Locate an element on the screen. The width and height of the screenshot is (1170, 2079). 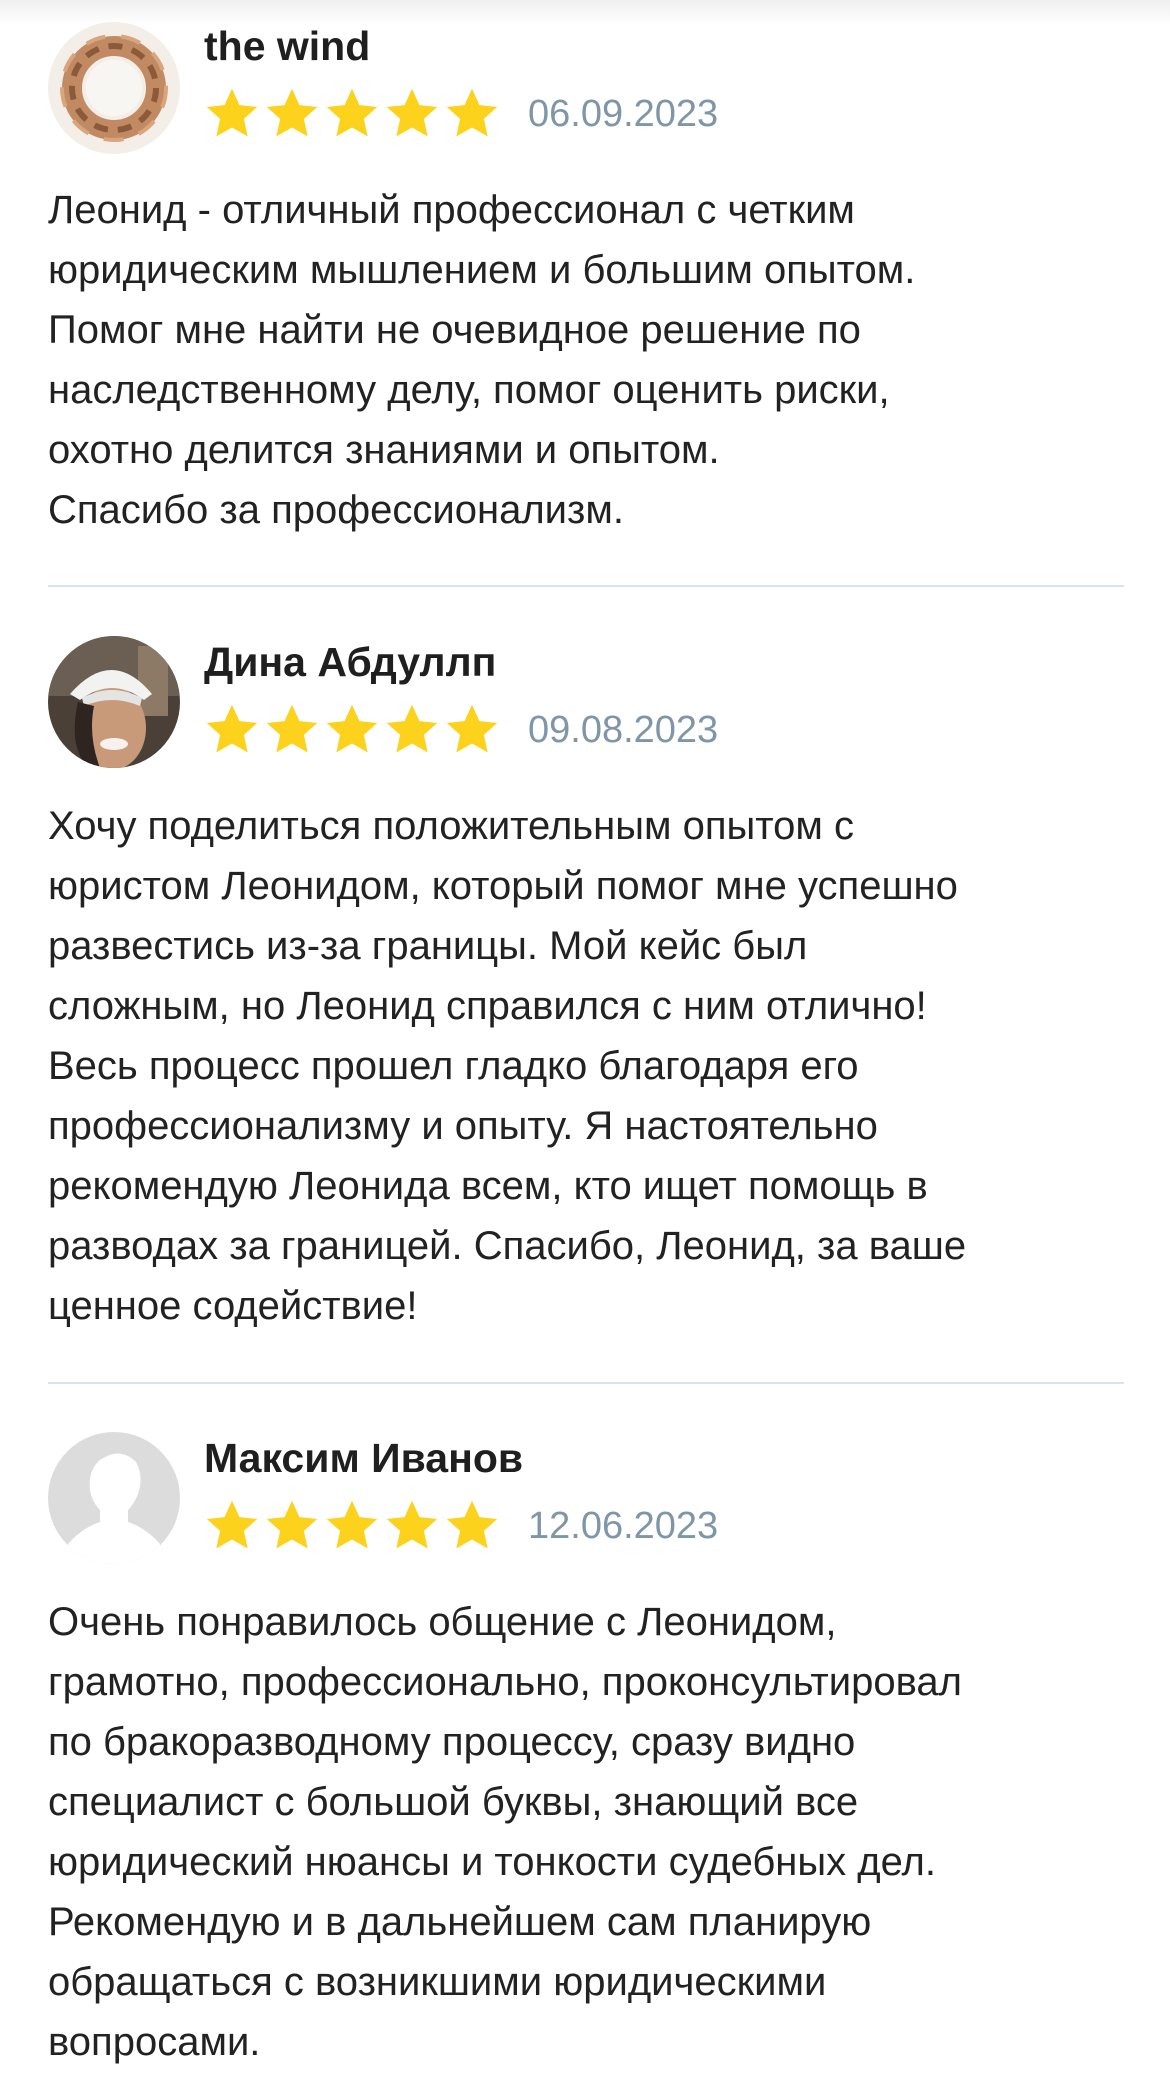
review-text-line: профессионализму и опыту. Я настоятельно is located at coordinates (463, 1126).